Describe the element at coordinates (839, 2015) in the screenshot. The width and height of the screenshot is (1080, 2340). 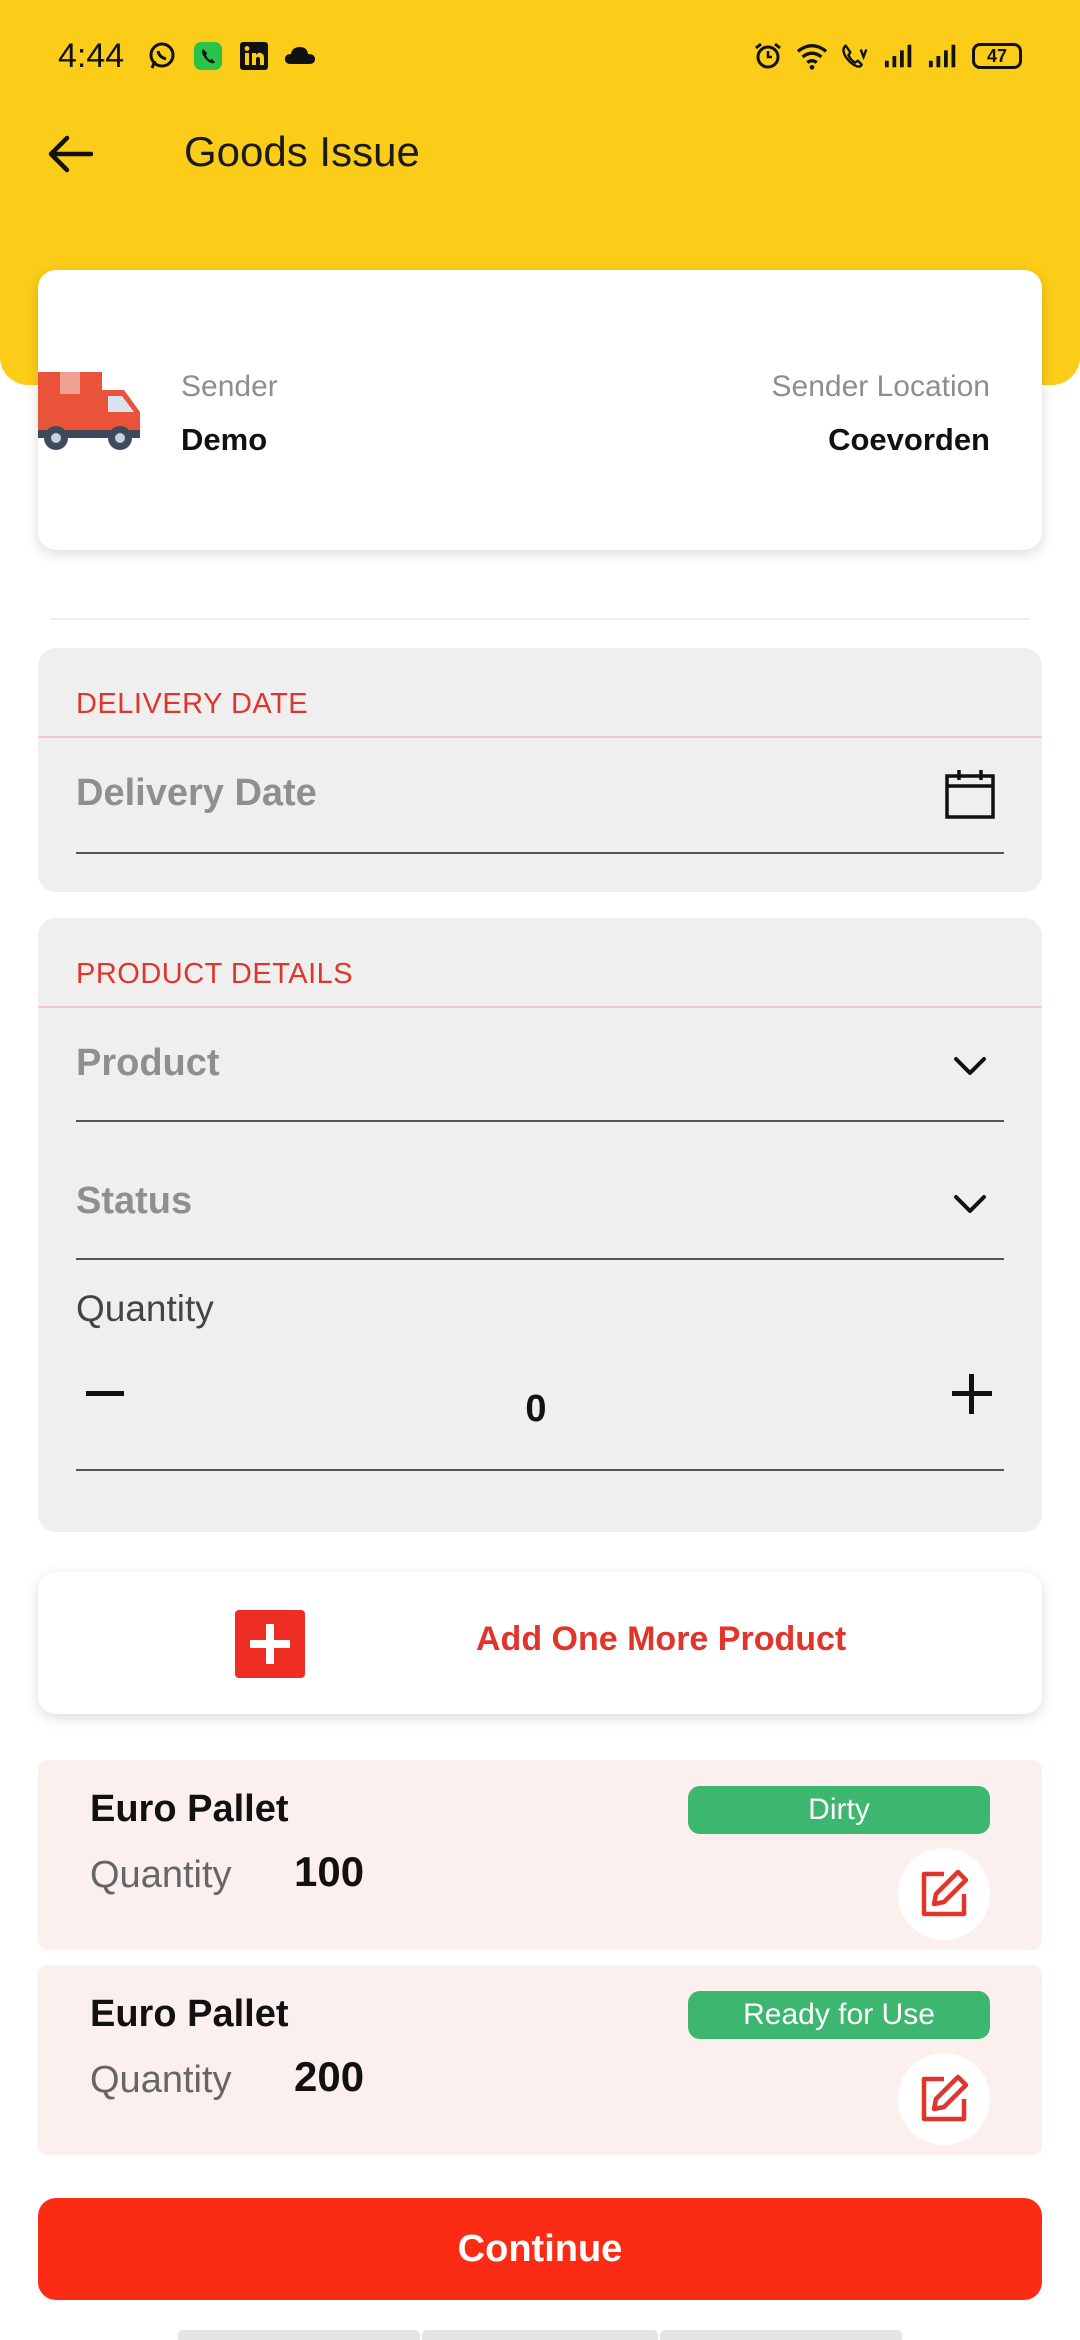
I see `status-badge: Ready for Use` at that location.